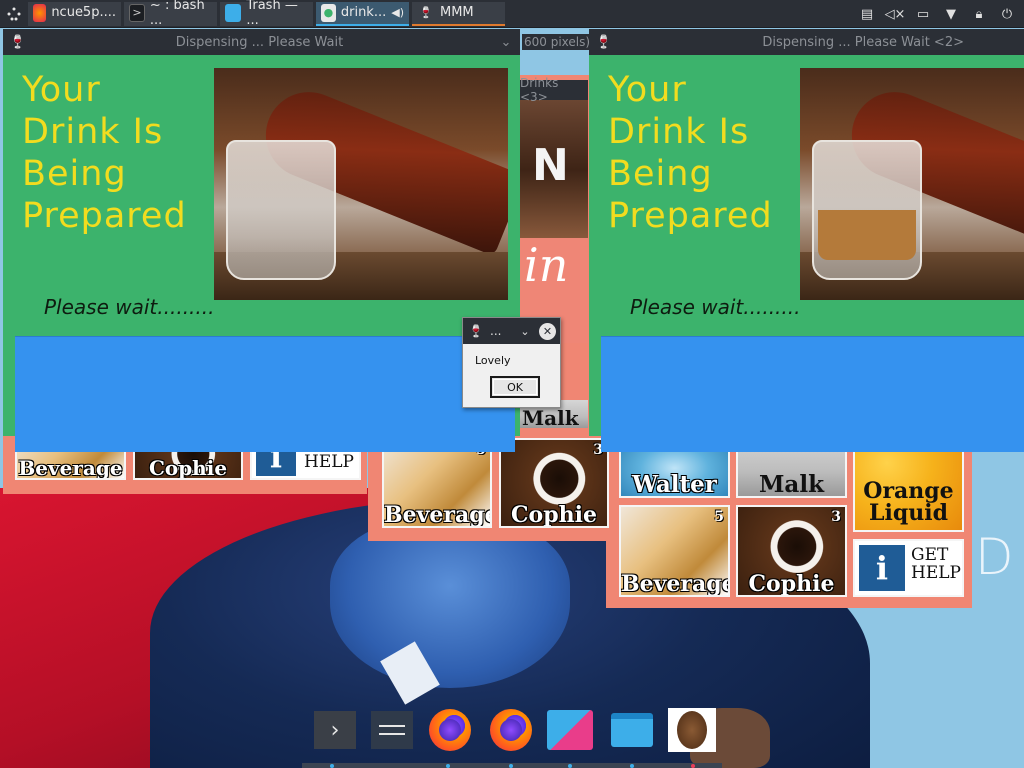 This screenshot has width=1024, height=768. I want to click on settings-icon, so click(392, 730).